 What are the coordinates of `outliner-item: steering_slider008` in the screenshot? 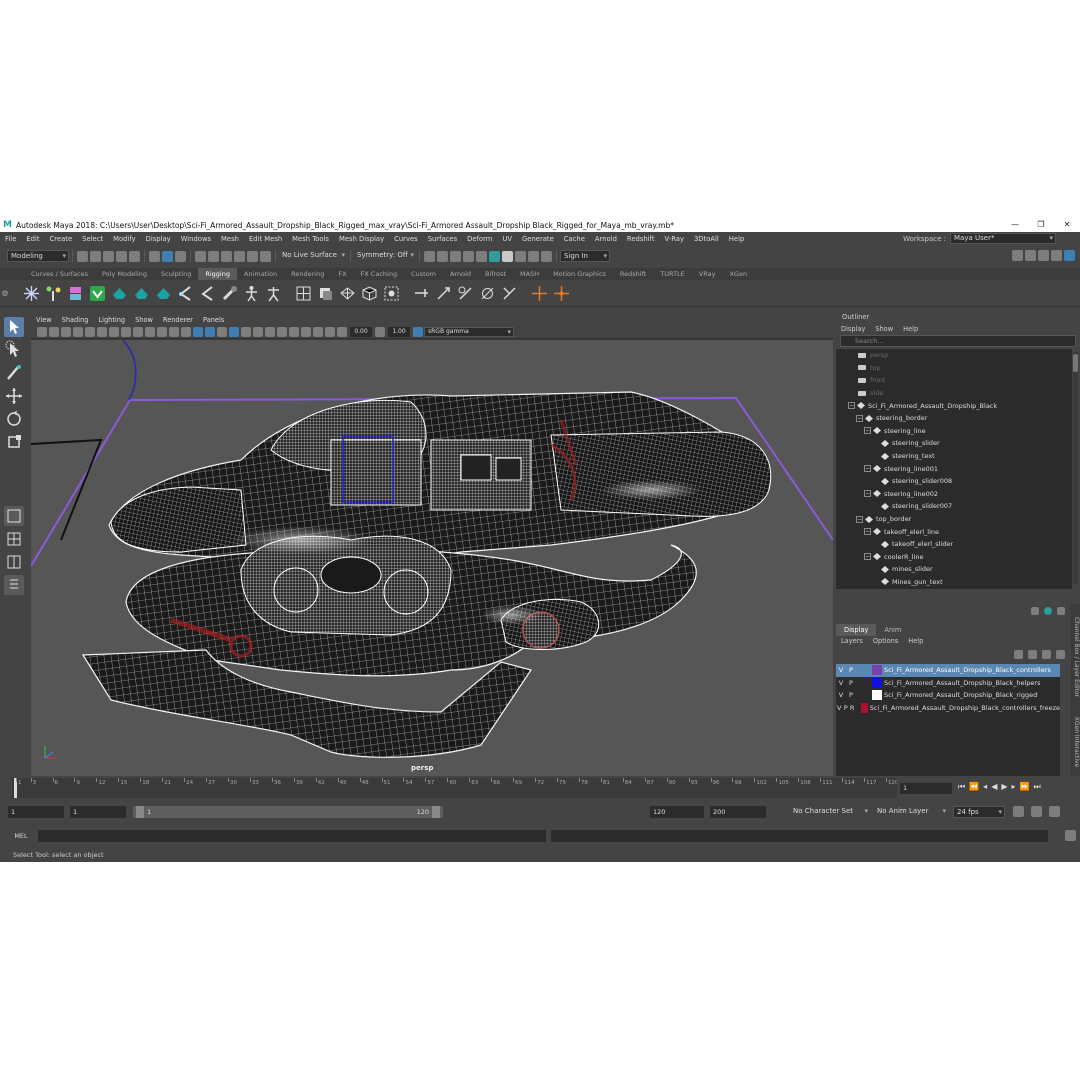 It's located at (954, 481).